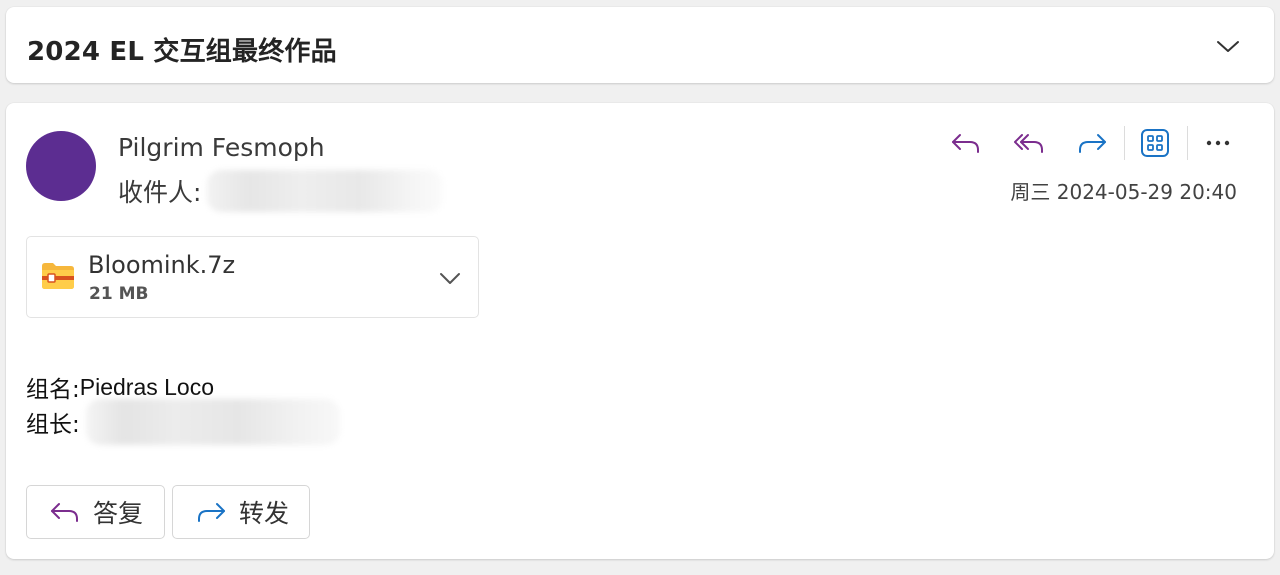 The height and width of the screenshot is (575, 1280). What do you see at coordinates (53, 425) in the screenshot?
I see `group-leader-label: 组长:` at bounding box center [53, 425].